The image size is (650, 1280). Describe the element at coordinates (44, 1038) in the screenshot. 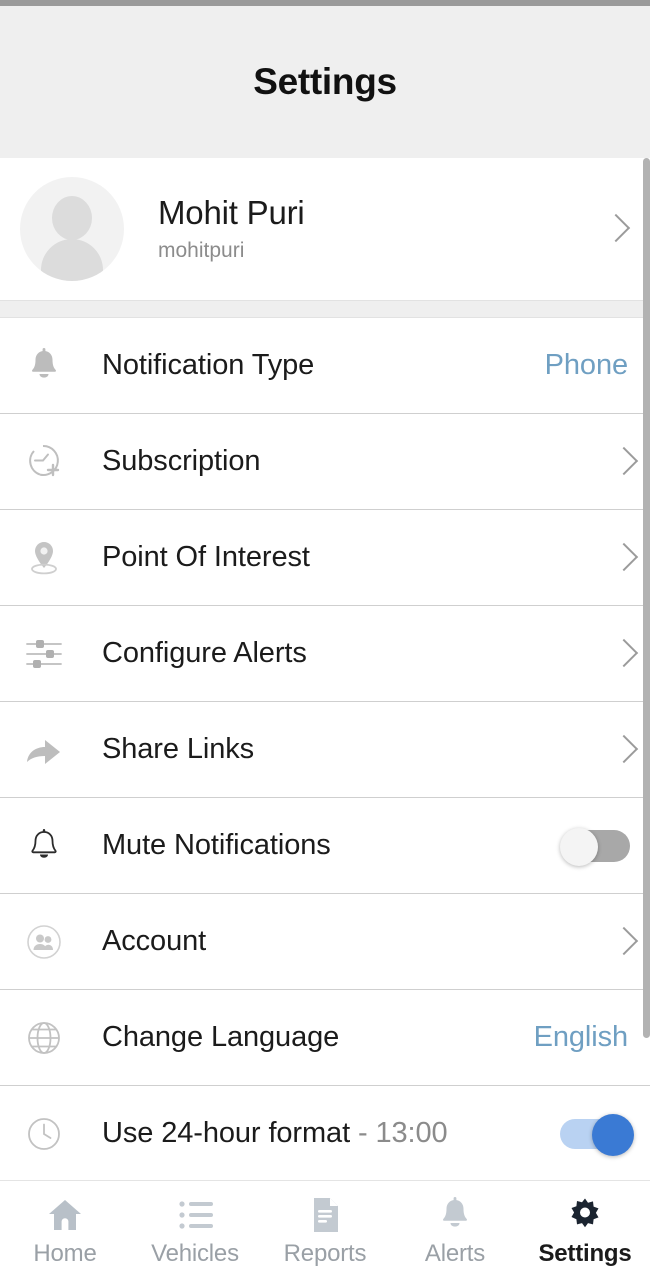

I see `globe-icon` at that location.